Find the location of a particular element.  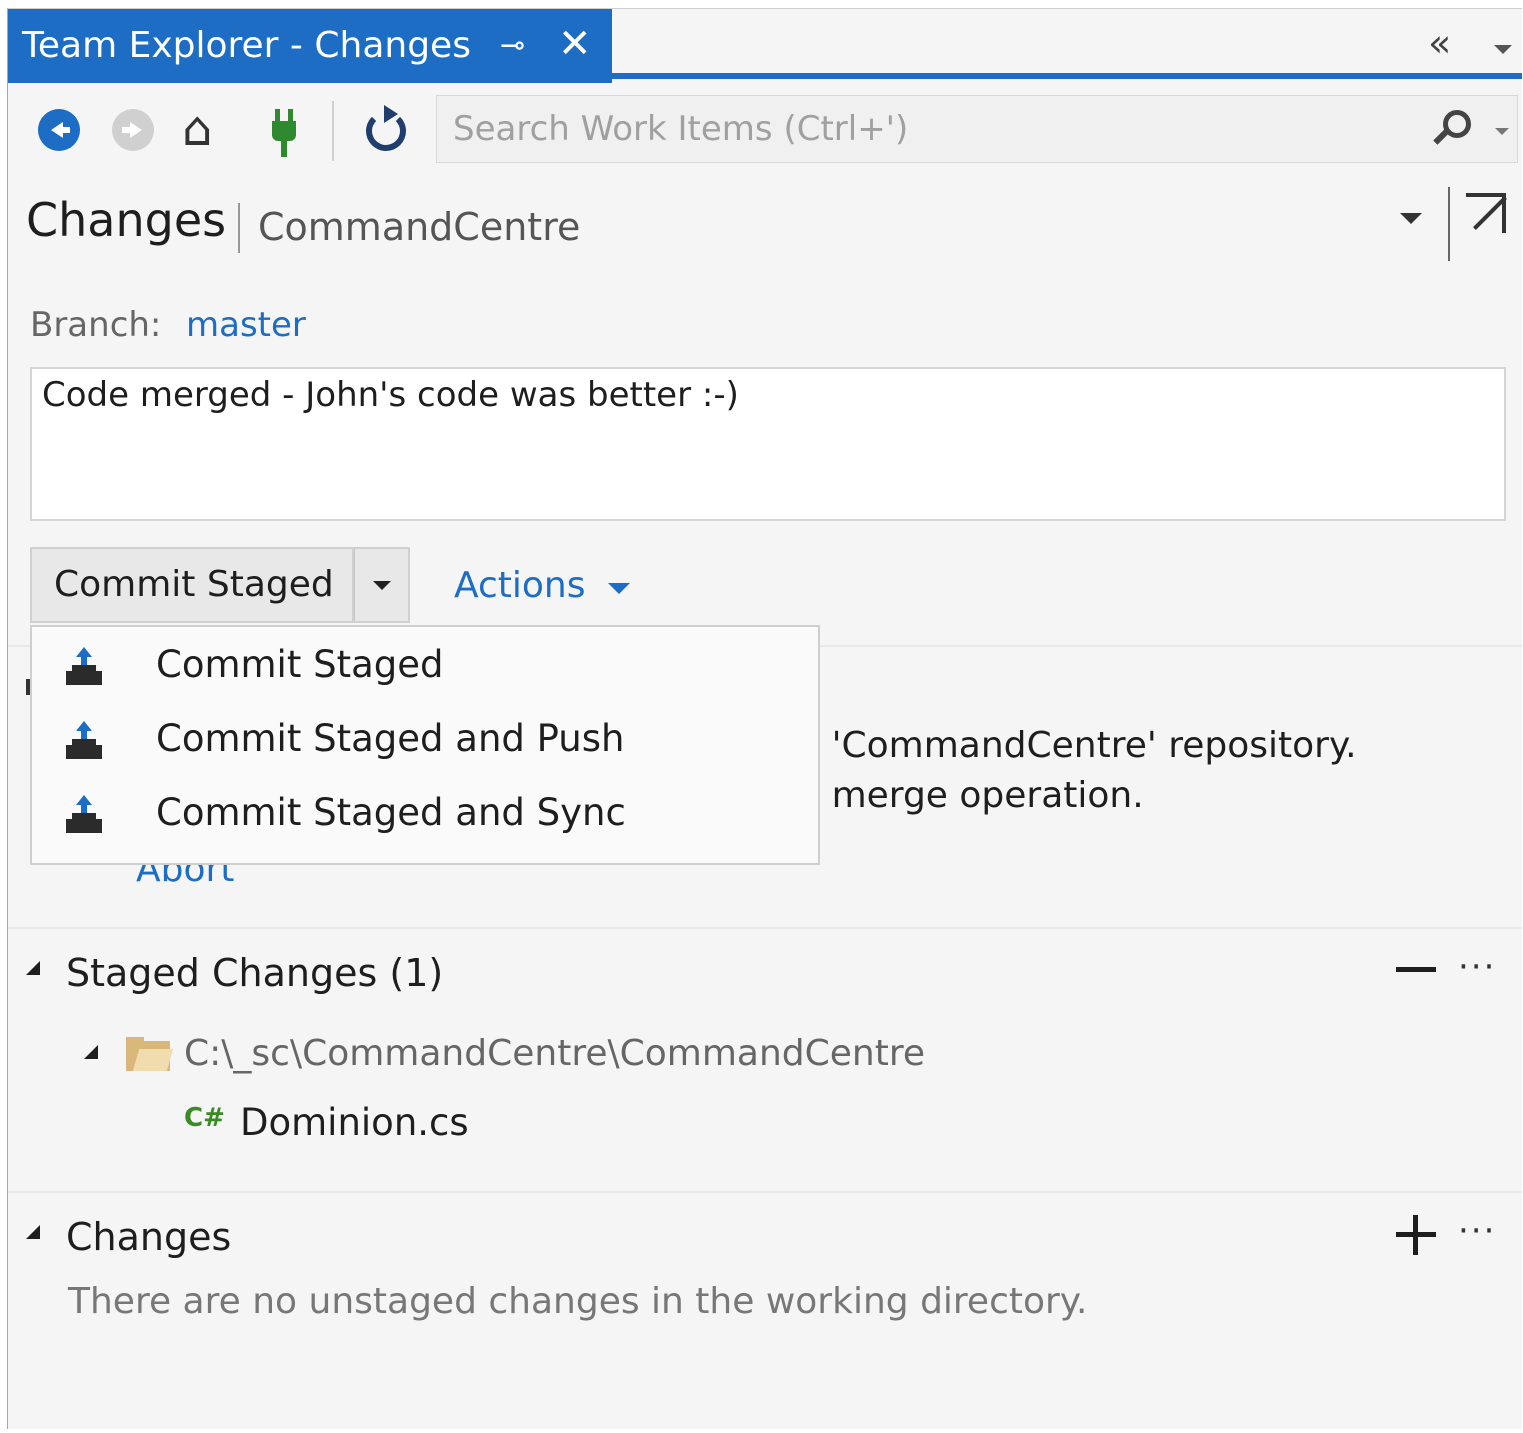

search-input is located at coordinates (923, 129).